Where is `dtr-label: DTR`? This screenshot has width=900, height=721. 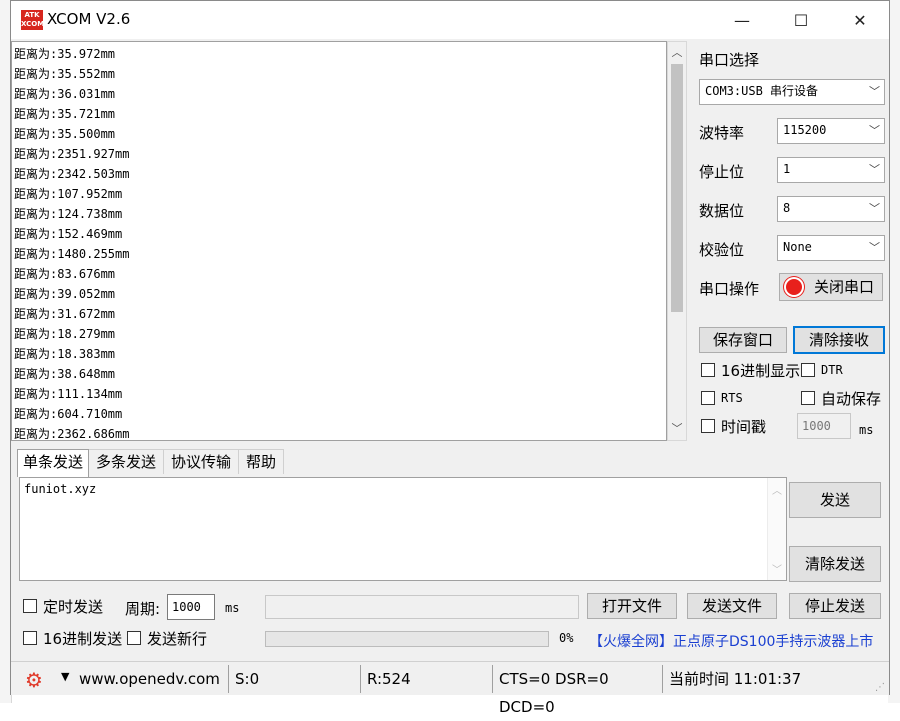 dtr-label: DTR is located at coordinates (832, 370).